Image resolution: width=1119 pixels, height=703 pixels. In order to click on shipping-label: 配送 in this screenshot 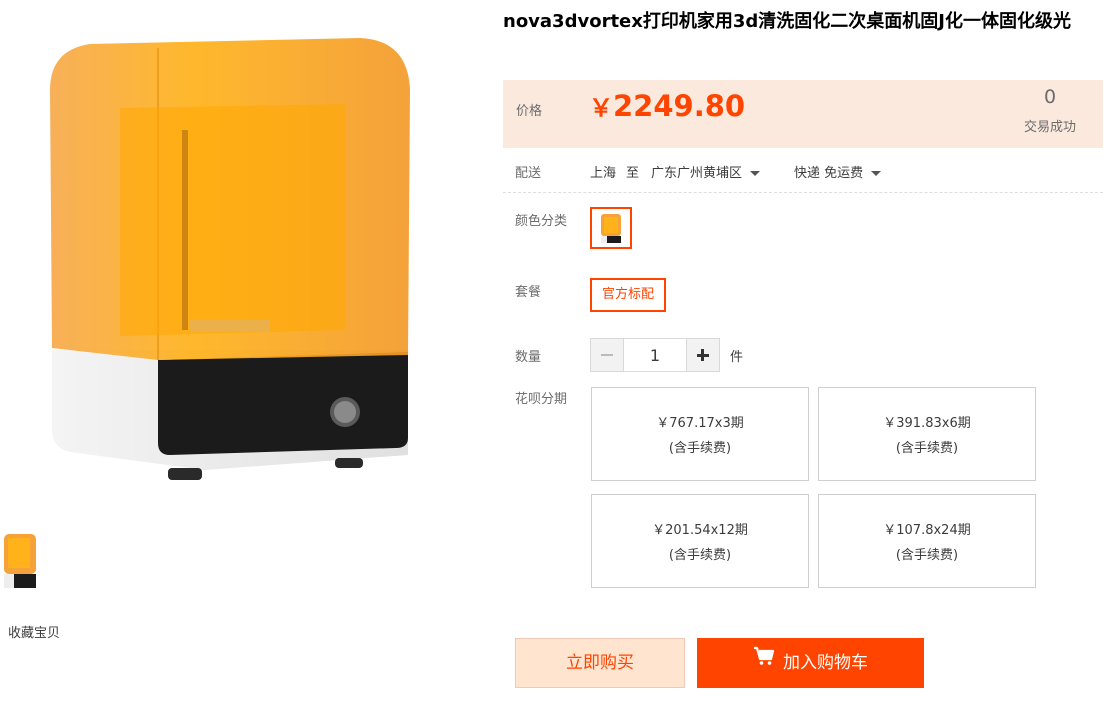, I will do `click(528, 173)`.